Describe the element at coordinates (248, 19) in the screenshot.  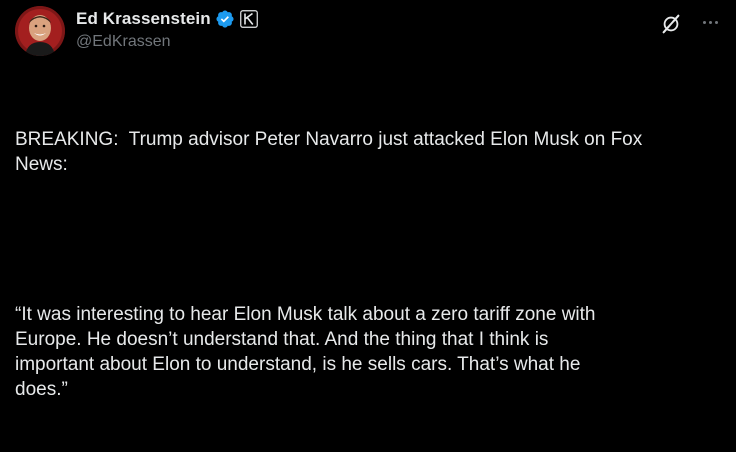
I see `k-badge-icon` at that location.